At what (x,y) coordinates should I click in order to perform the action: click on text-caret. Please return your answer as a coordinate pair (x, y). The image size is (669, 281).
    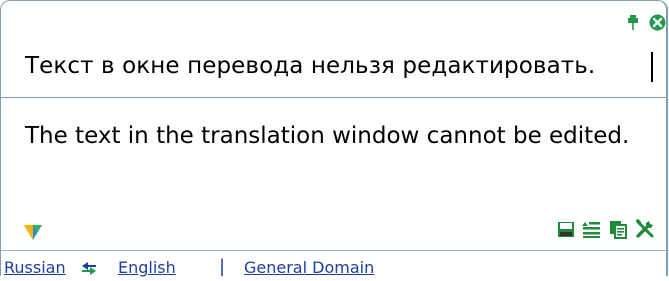
    Looking at the image, I should click on (652, 67).